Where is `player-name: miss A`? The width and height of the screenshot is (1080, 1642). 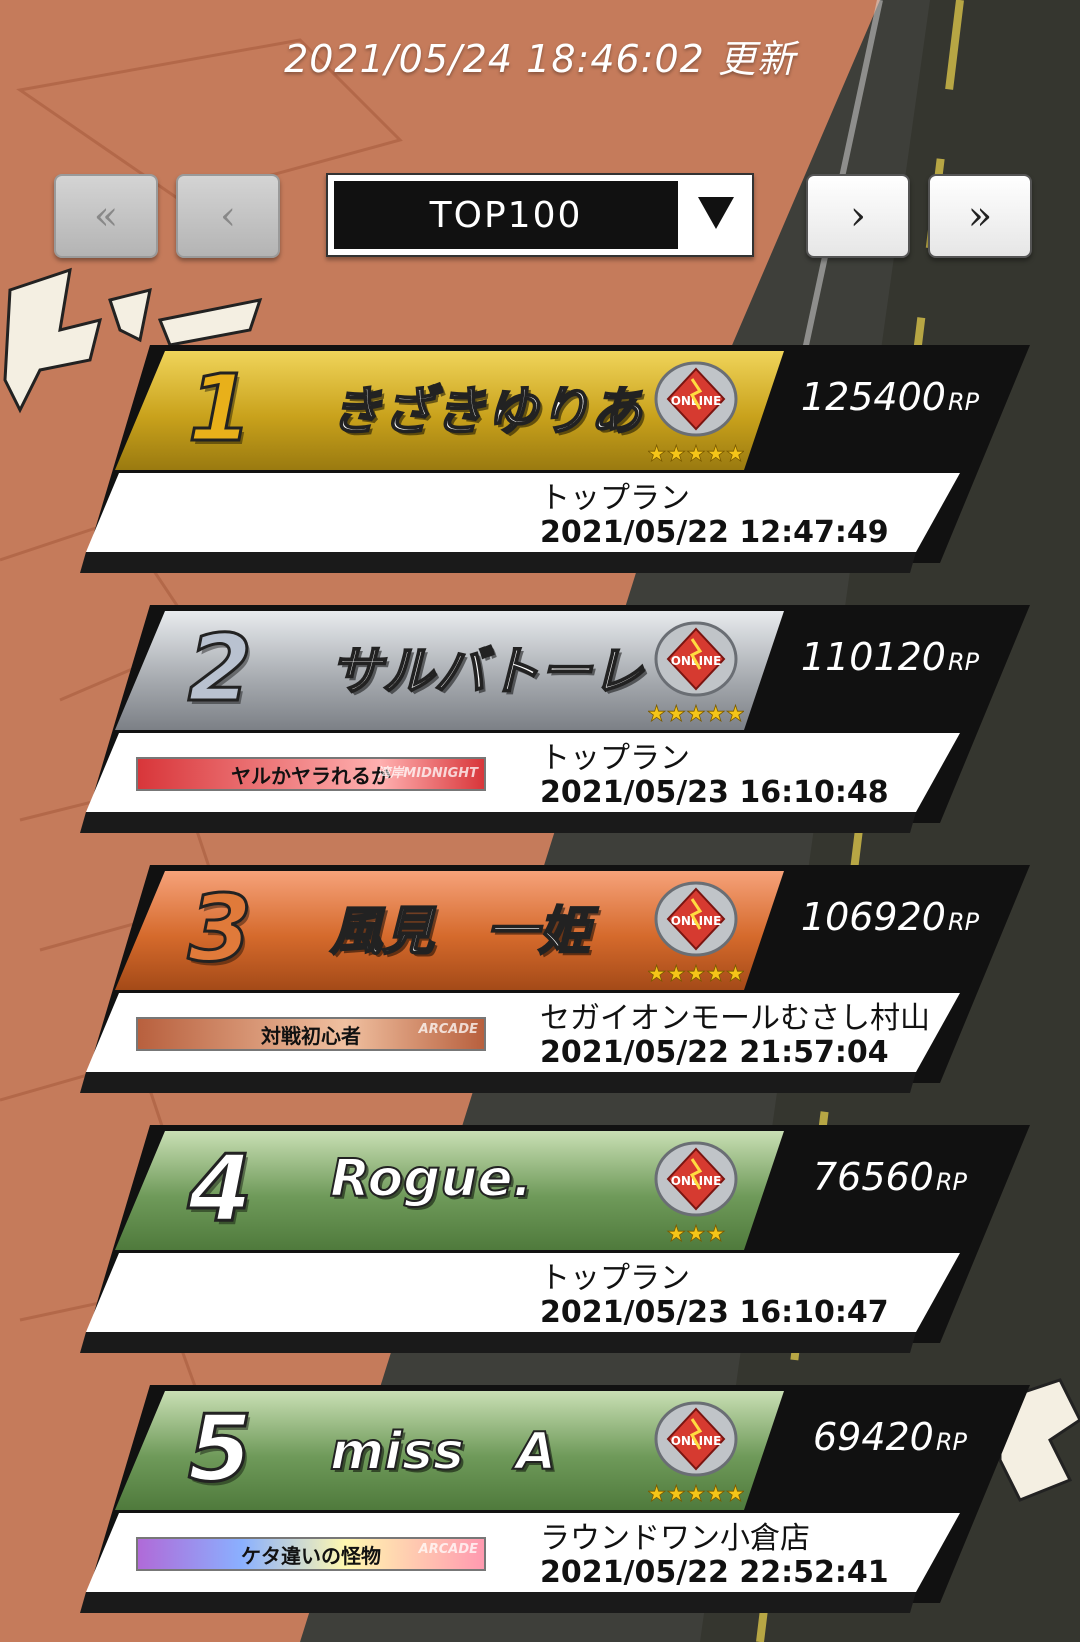 player-name: miss A is located at coordinates (443, 1452).